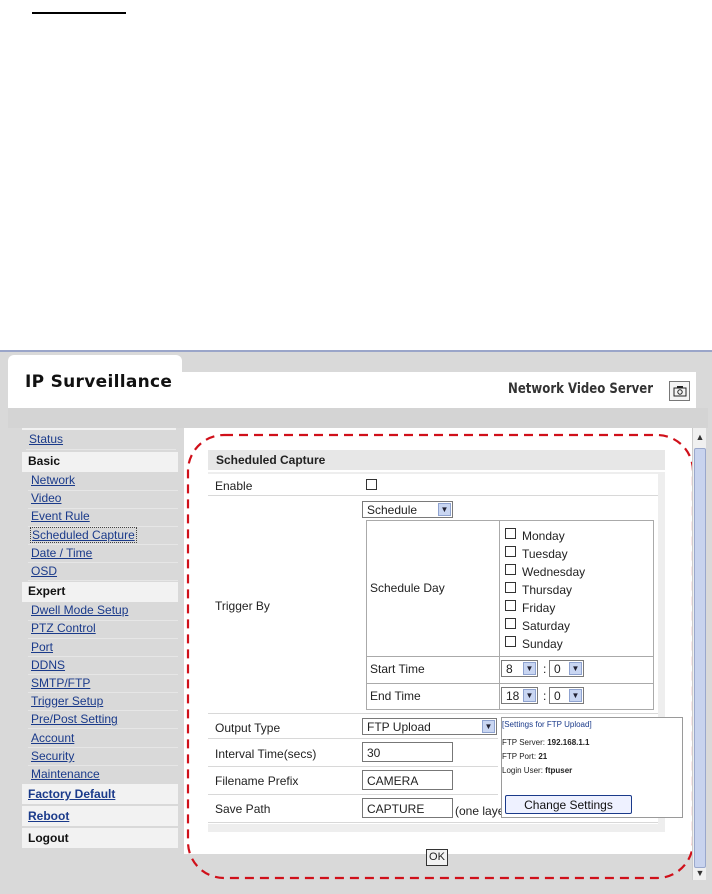 The image size is (712, 894). Describe the element at coordinates (700, 873) in the screenshot. I see `scroll-down-icon: ▼` at that location.